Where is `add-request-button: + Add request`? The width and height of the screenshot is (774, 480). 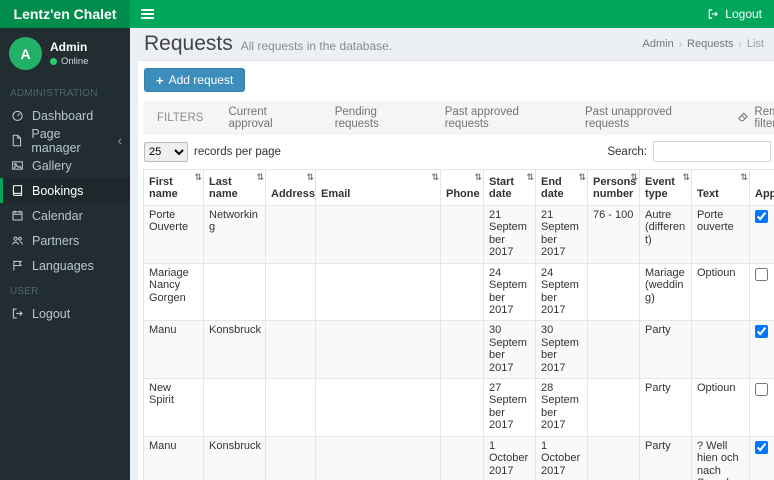
add-request-button: + Add request is located at coordinates (195, 80).